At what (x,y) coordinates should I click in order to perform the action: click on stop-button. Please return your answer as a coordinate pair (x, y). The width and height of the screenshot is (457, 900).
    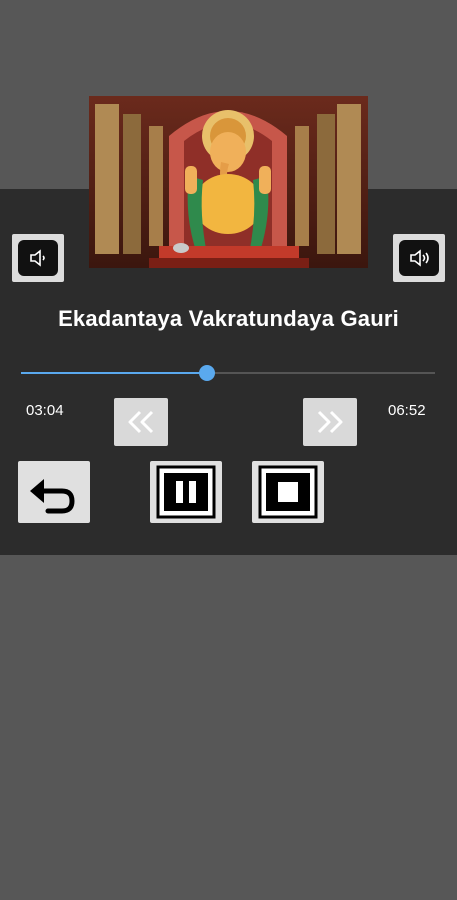
    Looking at the image, I should click on (288, 492).